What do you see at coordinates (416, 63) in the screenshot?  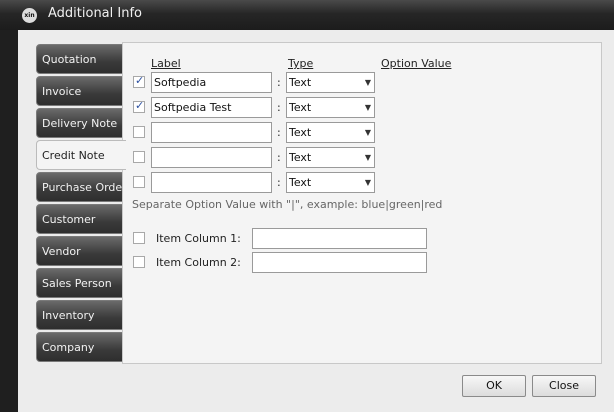 I see `option-value-column-header: Option Value` at bounding box center [416, 63].